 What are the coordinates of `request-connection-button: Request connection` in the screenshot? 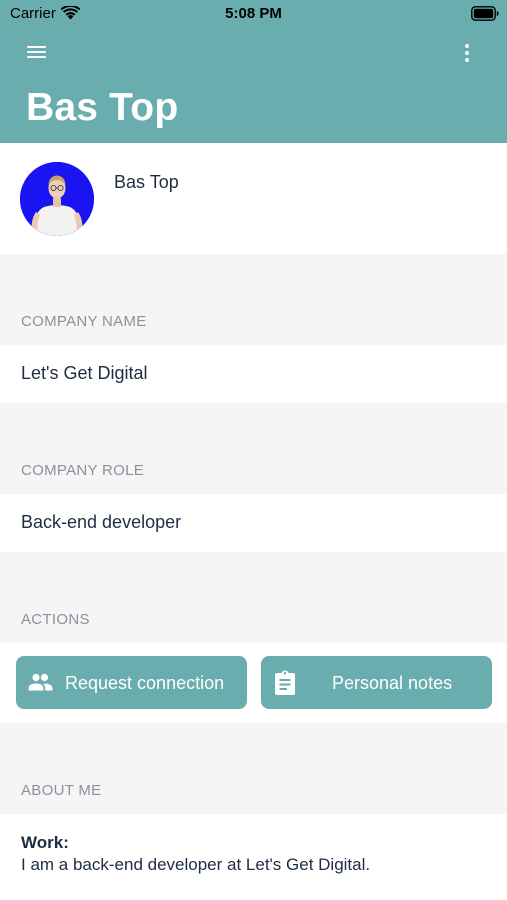 It's located at (131, 682).